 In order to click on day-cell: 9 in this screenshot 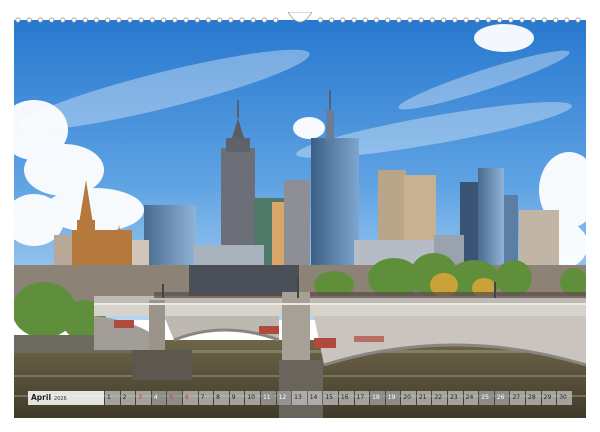, I will do `click(237, 398)`.